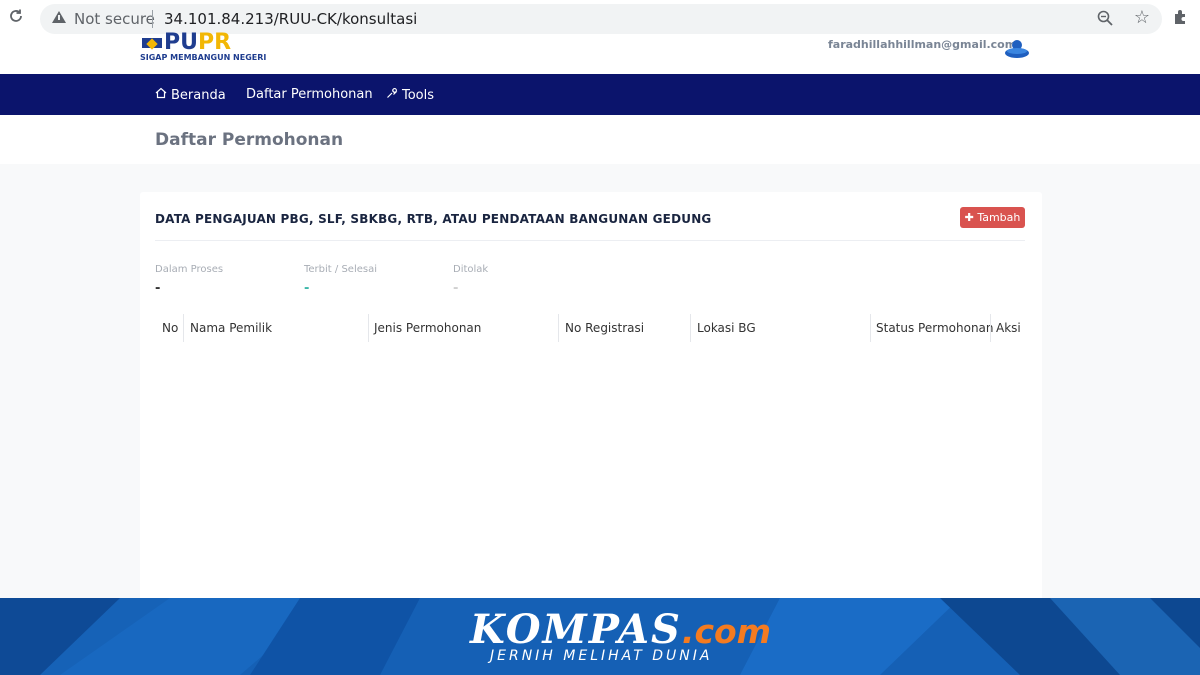  Describe the element at coordinates (249, 140) in the screenshot. I see `page-title: Daftar Permohonan` at that location.